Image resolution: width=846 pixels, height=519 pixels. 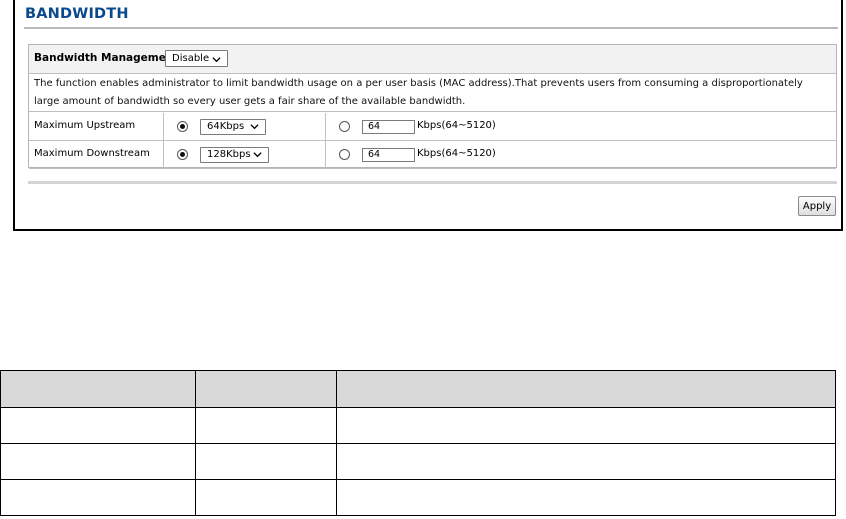 What do you see at coordinates (432, 182) in the screenshot?
I see `footer-divider` at bounding box center [432, 182].